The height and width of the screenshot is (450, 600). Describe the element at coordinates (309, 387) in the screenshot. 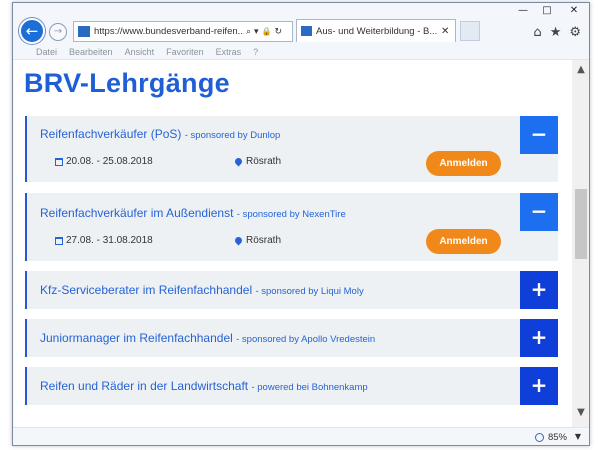

I see `course-sponsor: - powered bei Bohnenkamp` at that location.